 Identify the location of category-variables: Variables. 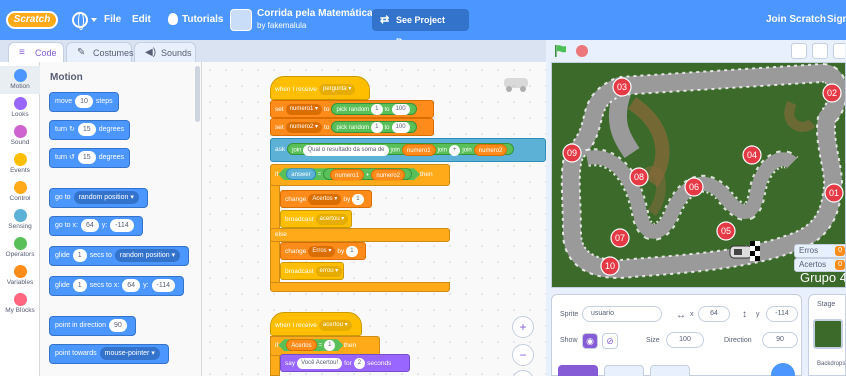
(20, 276).